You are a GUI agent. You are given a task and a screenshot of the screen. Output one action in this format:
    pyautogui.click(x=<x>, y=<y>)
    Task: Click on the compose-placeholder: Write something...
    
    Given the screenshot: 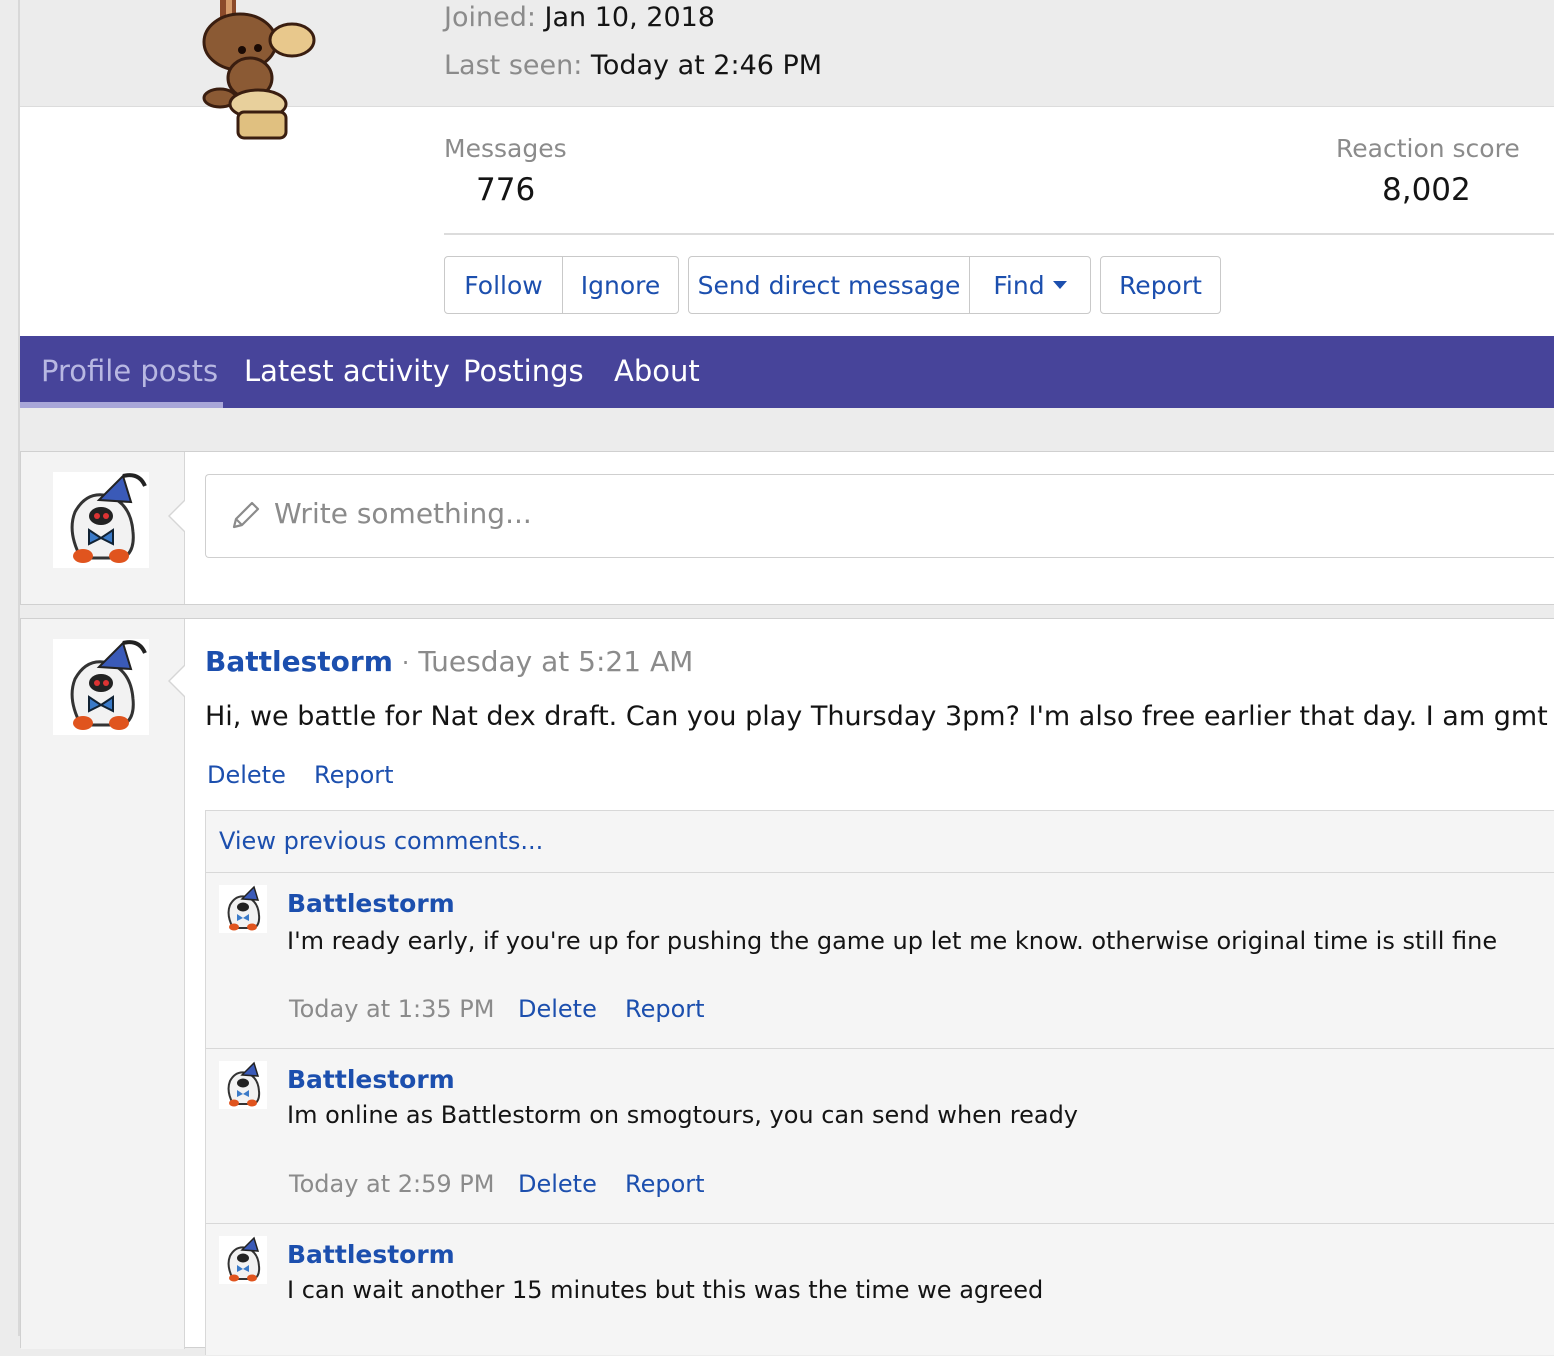 What is the action you would take?
    pyautogui.click(x=403, y=513)
    